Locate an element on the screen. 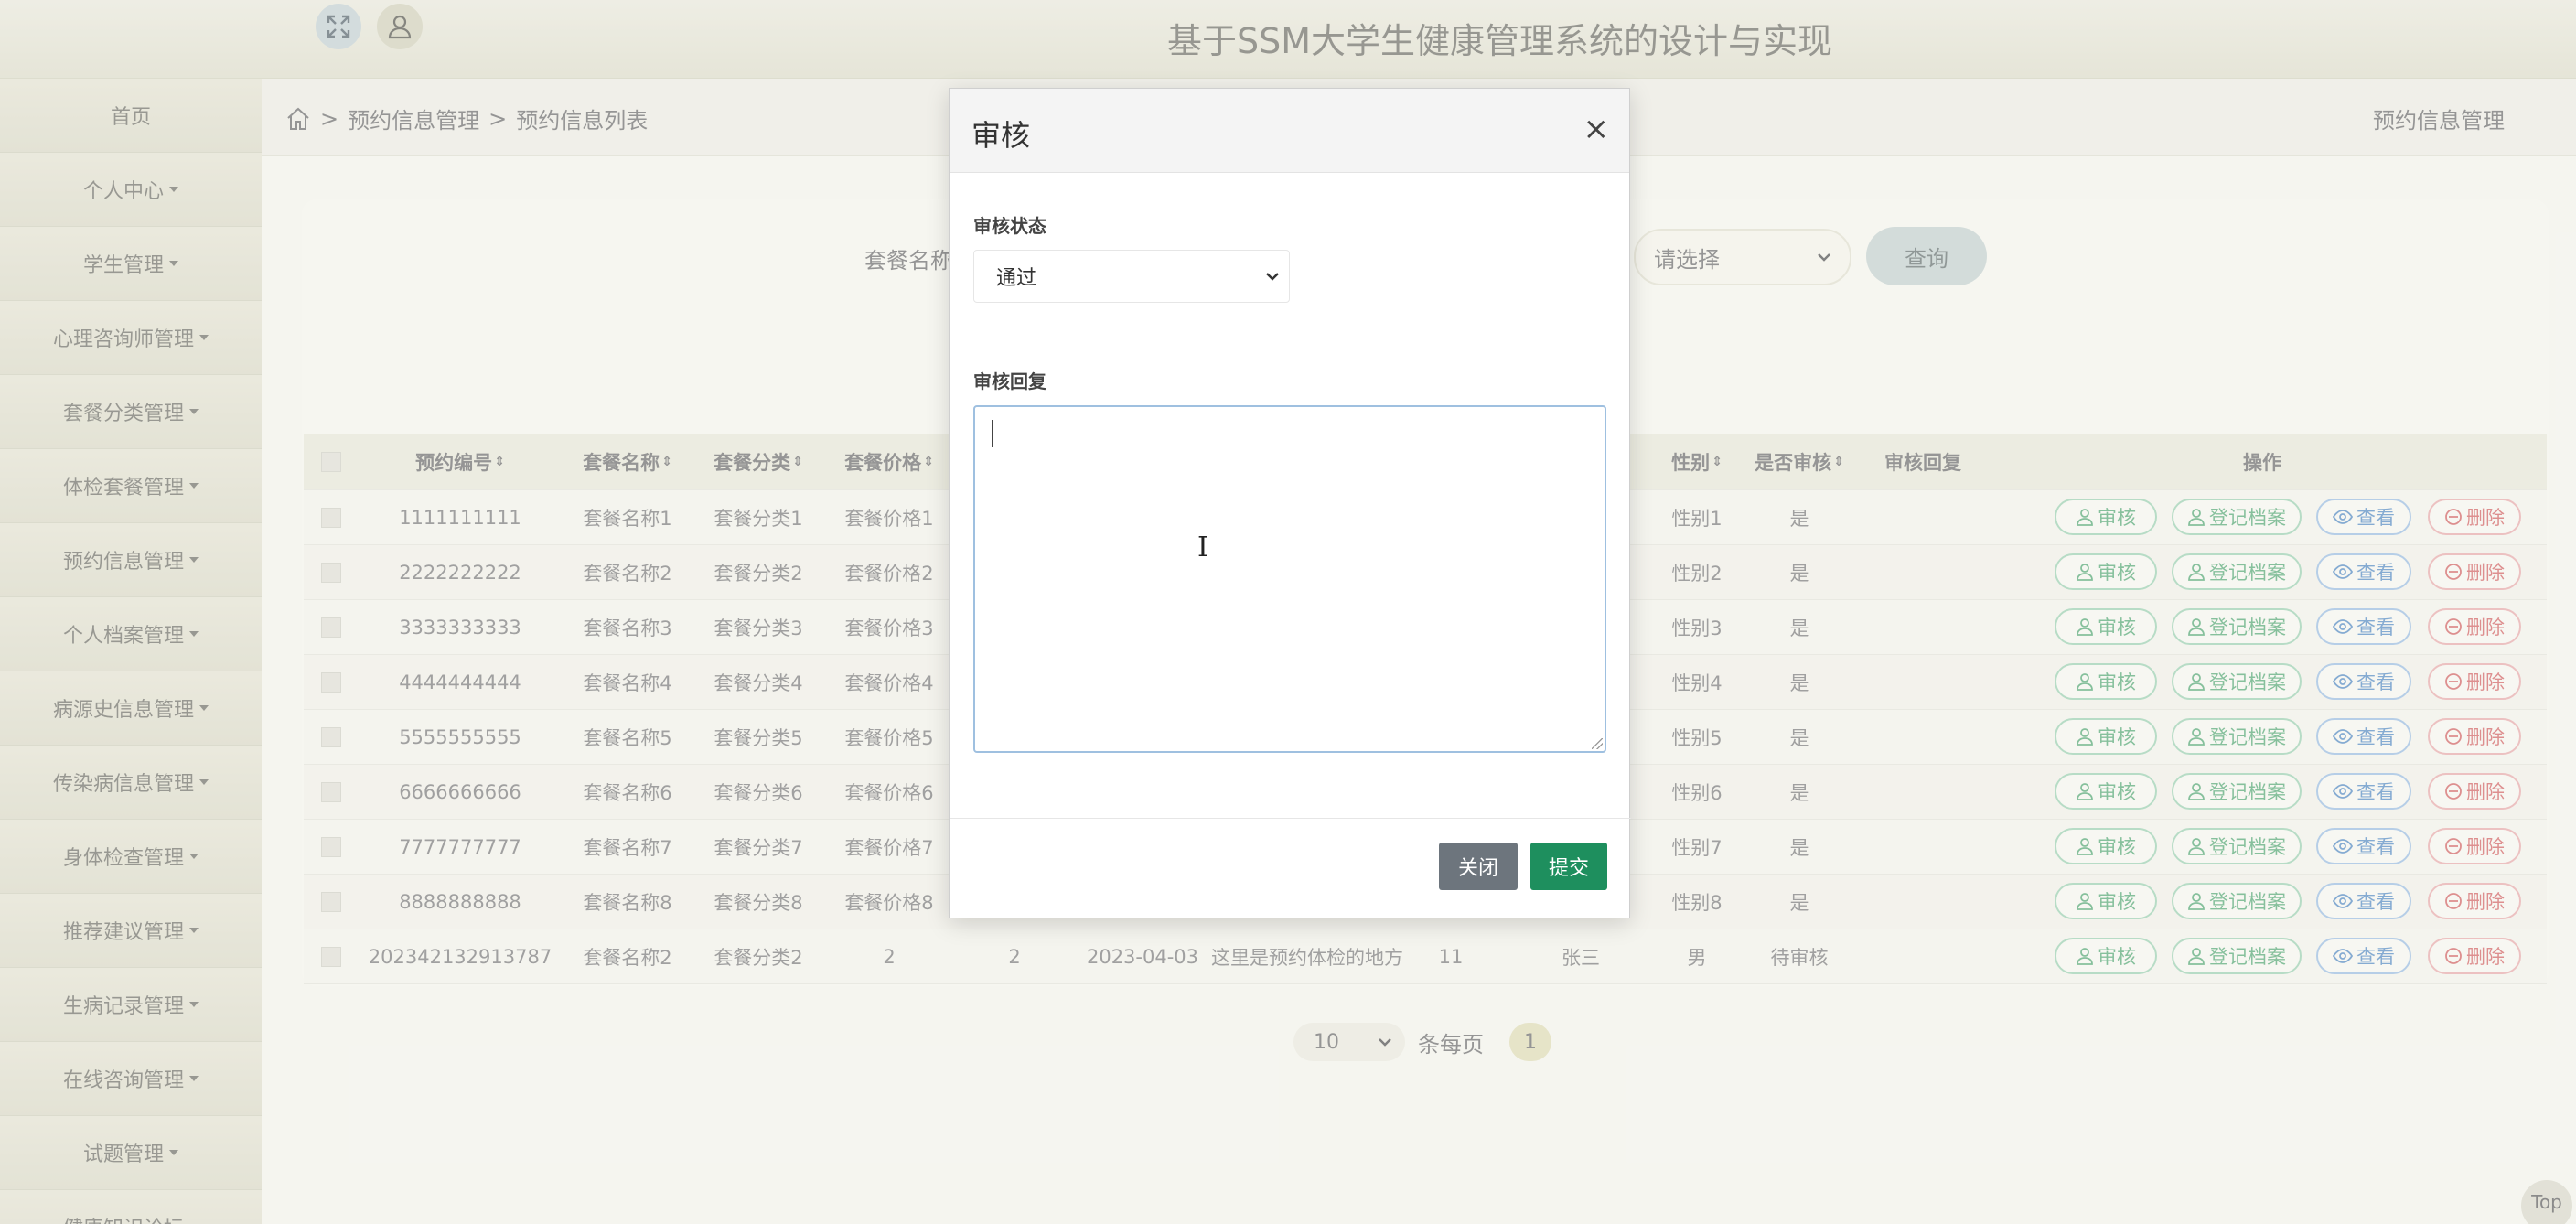 The image size is (2576, 1224). status-select: 通过 is located at coordinates (1131, 276).